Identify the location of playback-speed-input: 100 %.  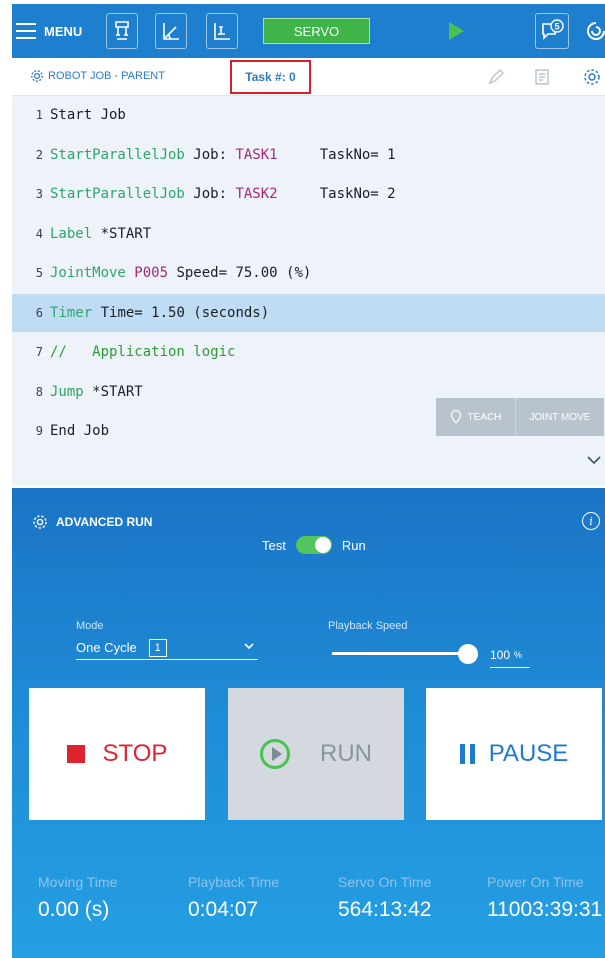
(510, 655).